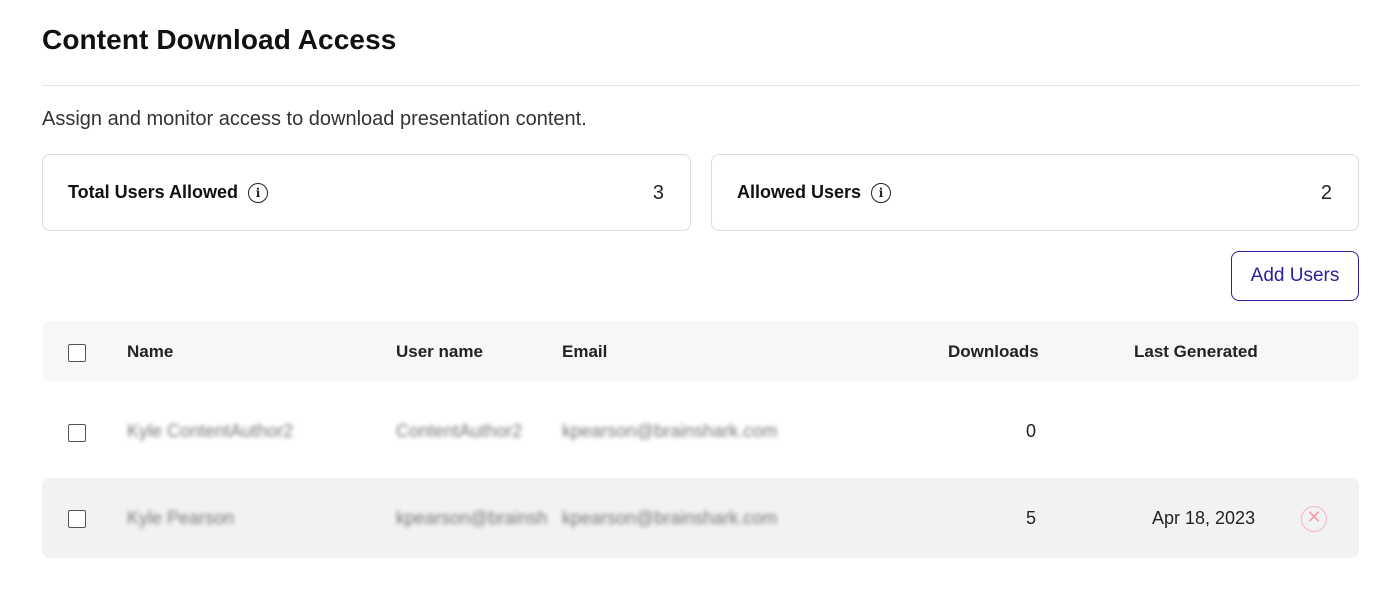  I want to click on allowed-users-label-group: Allowed Users i, so click(814, 192).